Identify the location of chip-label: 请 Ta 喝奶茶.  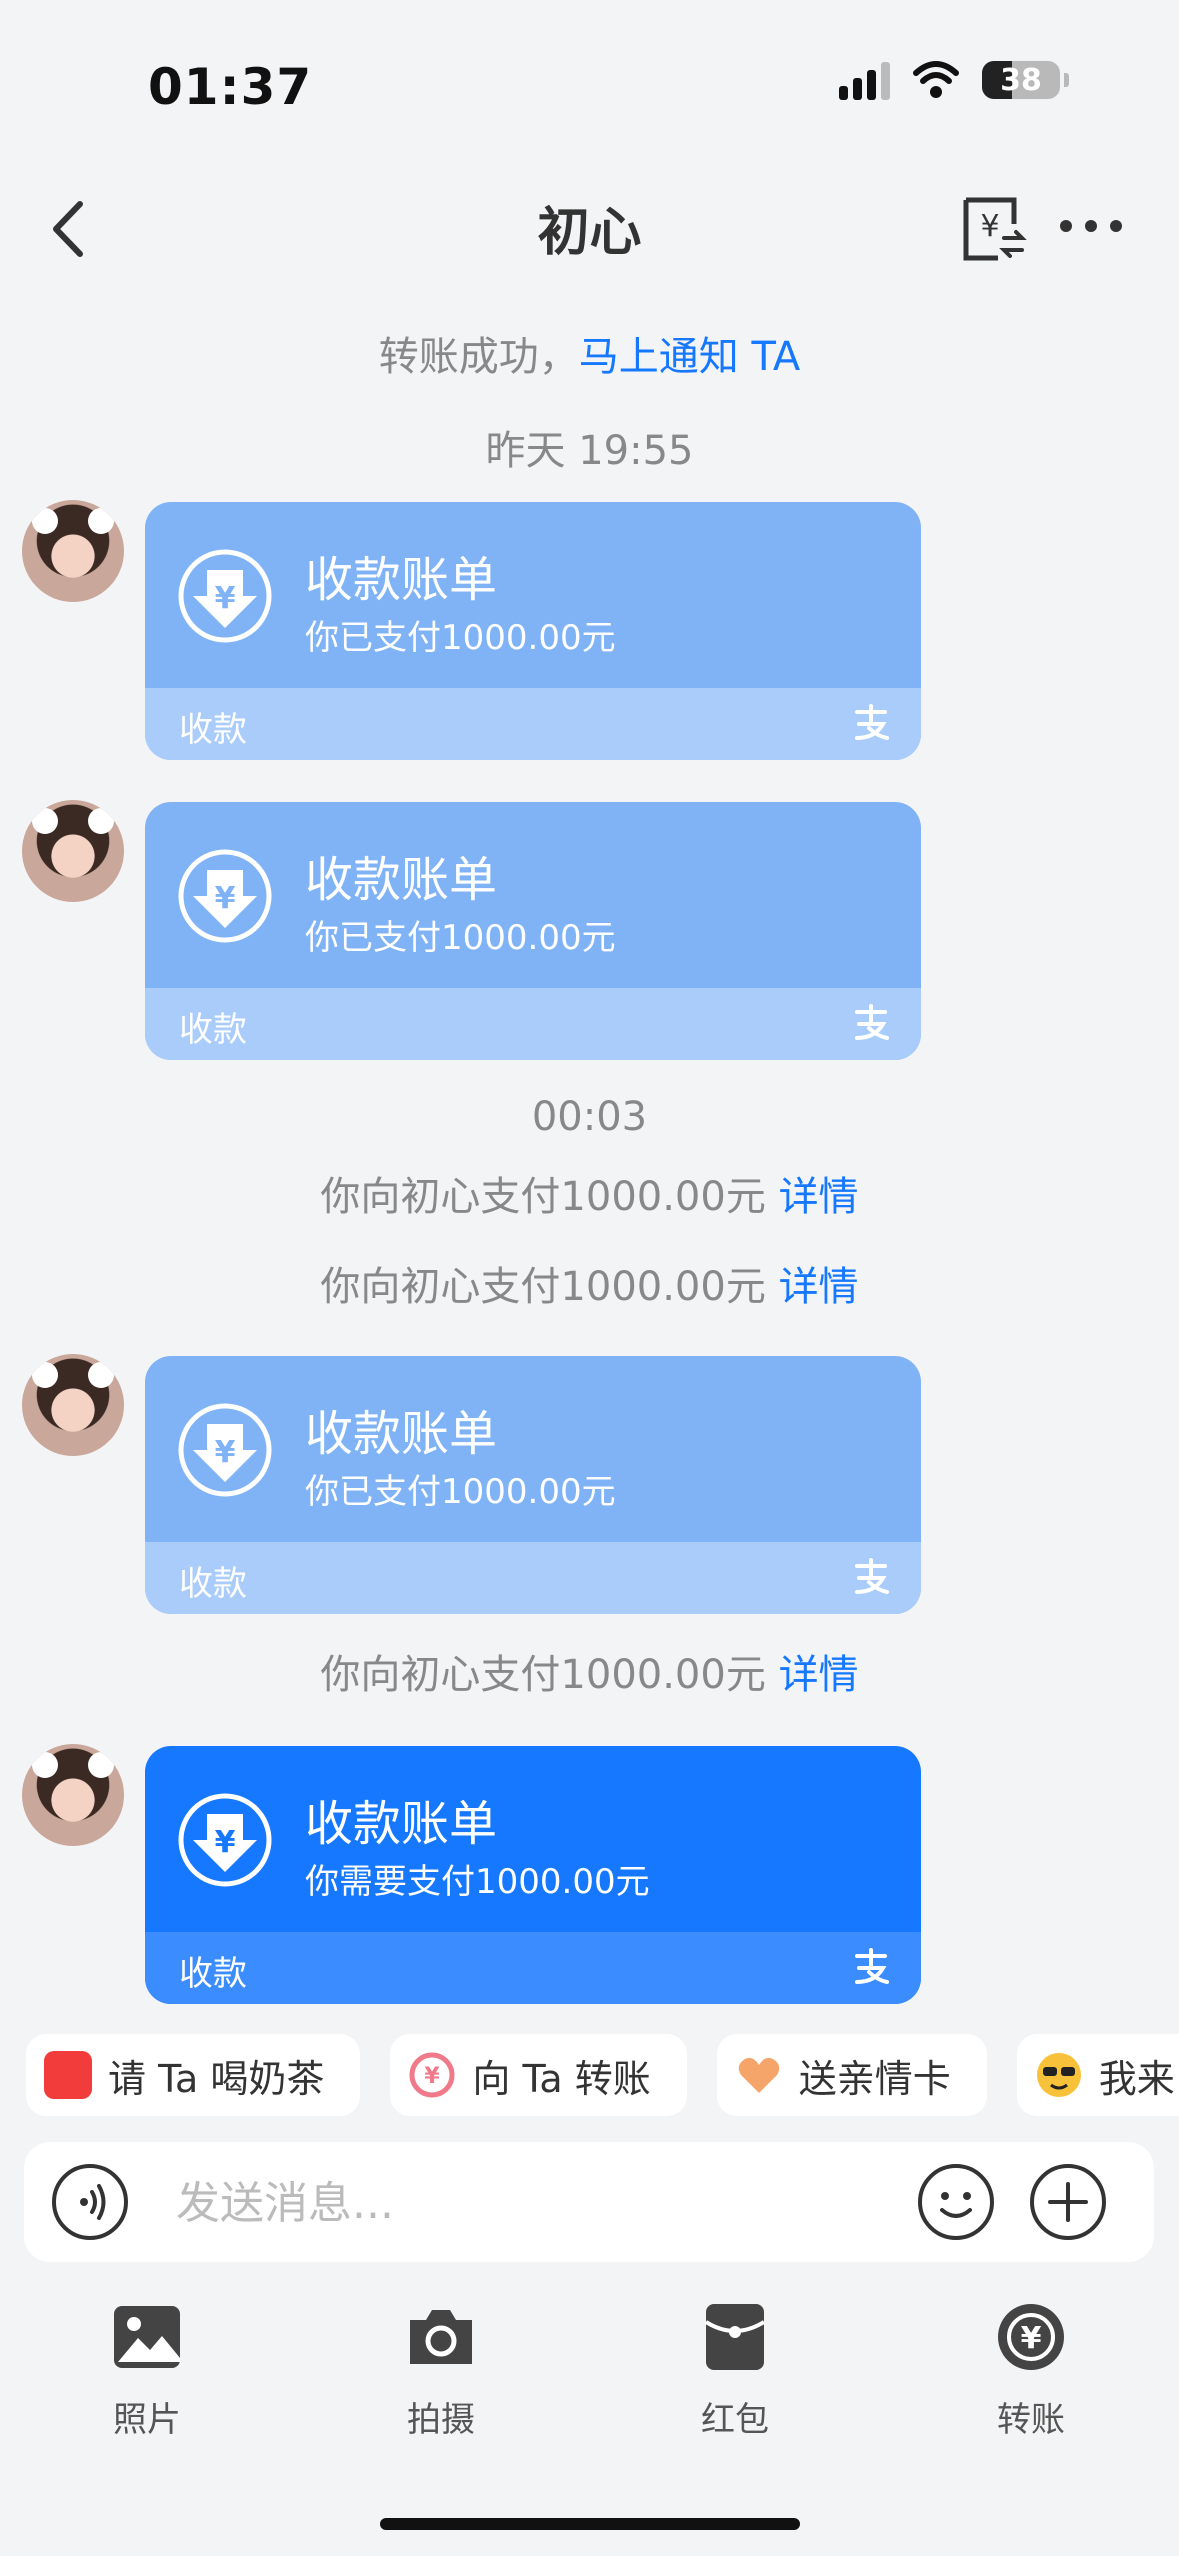
(216, 2078).